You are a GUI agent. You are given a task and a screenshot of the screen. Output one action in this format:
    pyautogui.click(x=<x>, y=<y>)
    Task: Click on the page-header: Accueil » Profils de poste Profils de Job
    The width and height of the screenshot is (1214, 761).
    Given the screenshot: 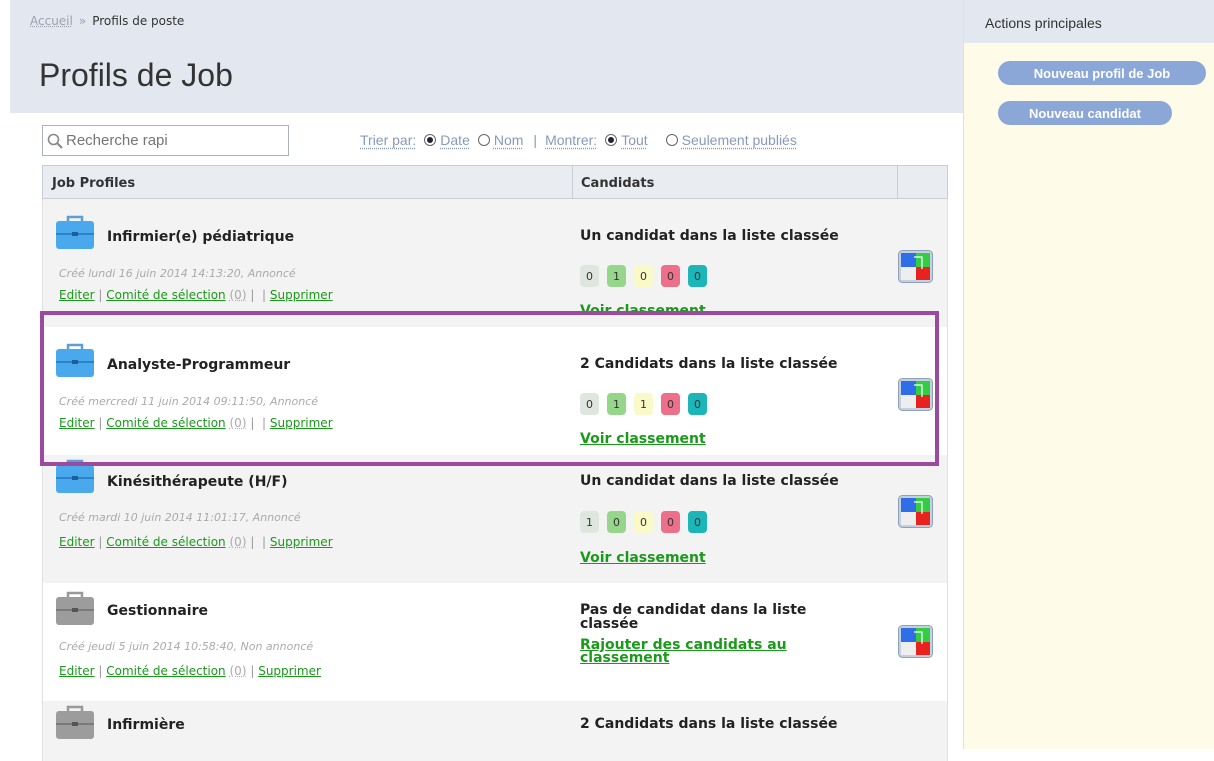 What is the action you would take?
    pyautogui.click(x=486, y=56)
    